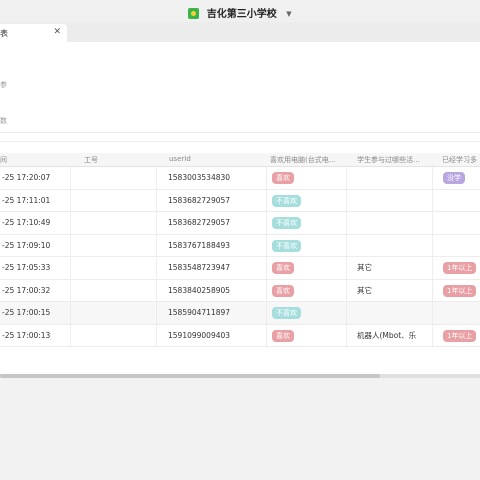 This screenshot has width=480, height=480. I want to click on table-row: -25 17:09:10 1583767188493 不喜欢, so click(240, 245).